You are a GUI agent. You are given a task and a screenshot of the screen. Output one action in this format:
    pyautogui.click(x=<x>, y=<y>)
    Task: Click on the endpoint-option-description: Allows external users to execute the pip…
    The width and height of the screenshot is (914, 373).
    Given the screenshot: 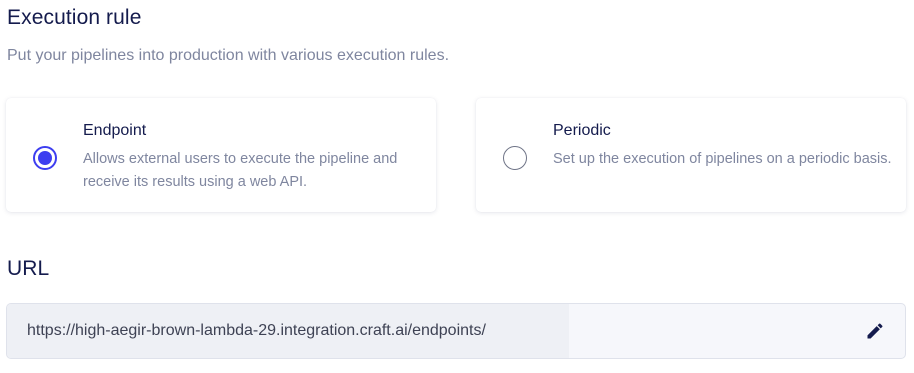 What is the action you would take?
    pyautogui.click(x=240, y=170)
    